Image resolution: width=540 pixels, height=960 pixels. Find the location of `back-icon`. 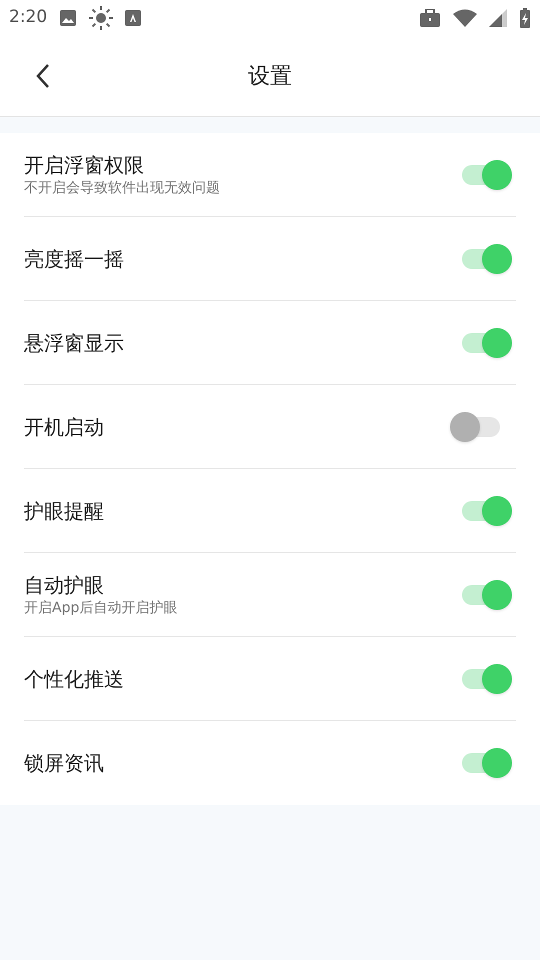

back-icon is located at coordinates (43, 76).